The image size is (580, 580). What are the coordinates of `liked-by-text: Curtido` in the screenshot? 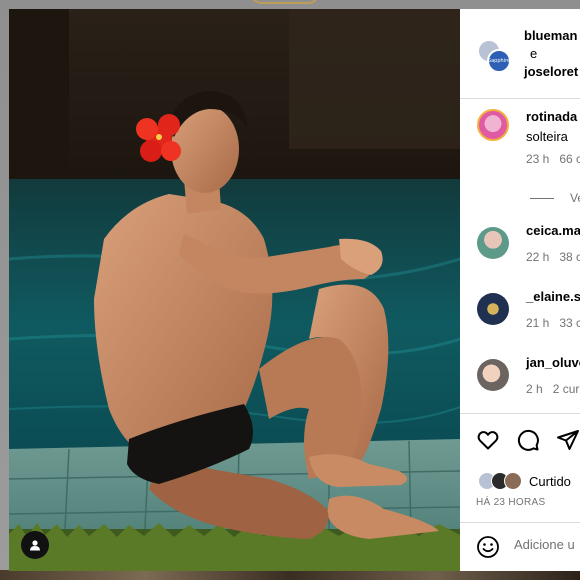 It's located at (550, 481).